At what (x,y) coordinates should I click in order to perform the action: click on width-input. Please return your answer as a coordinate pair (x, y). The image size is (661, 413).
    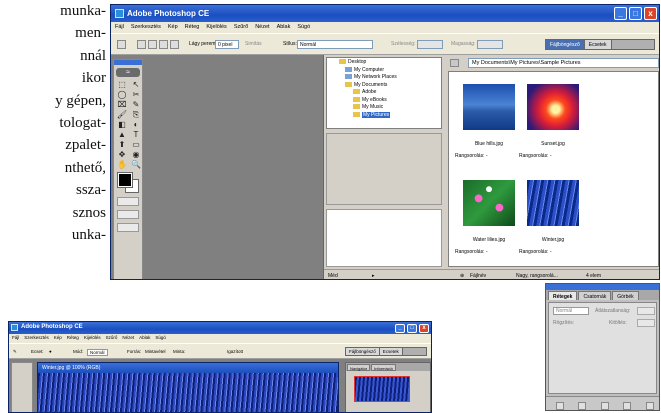
    Looking at the image, I should click on (430, 44).